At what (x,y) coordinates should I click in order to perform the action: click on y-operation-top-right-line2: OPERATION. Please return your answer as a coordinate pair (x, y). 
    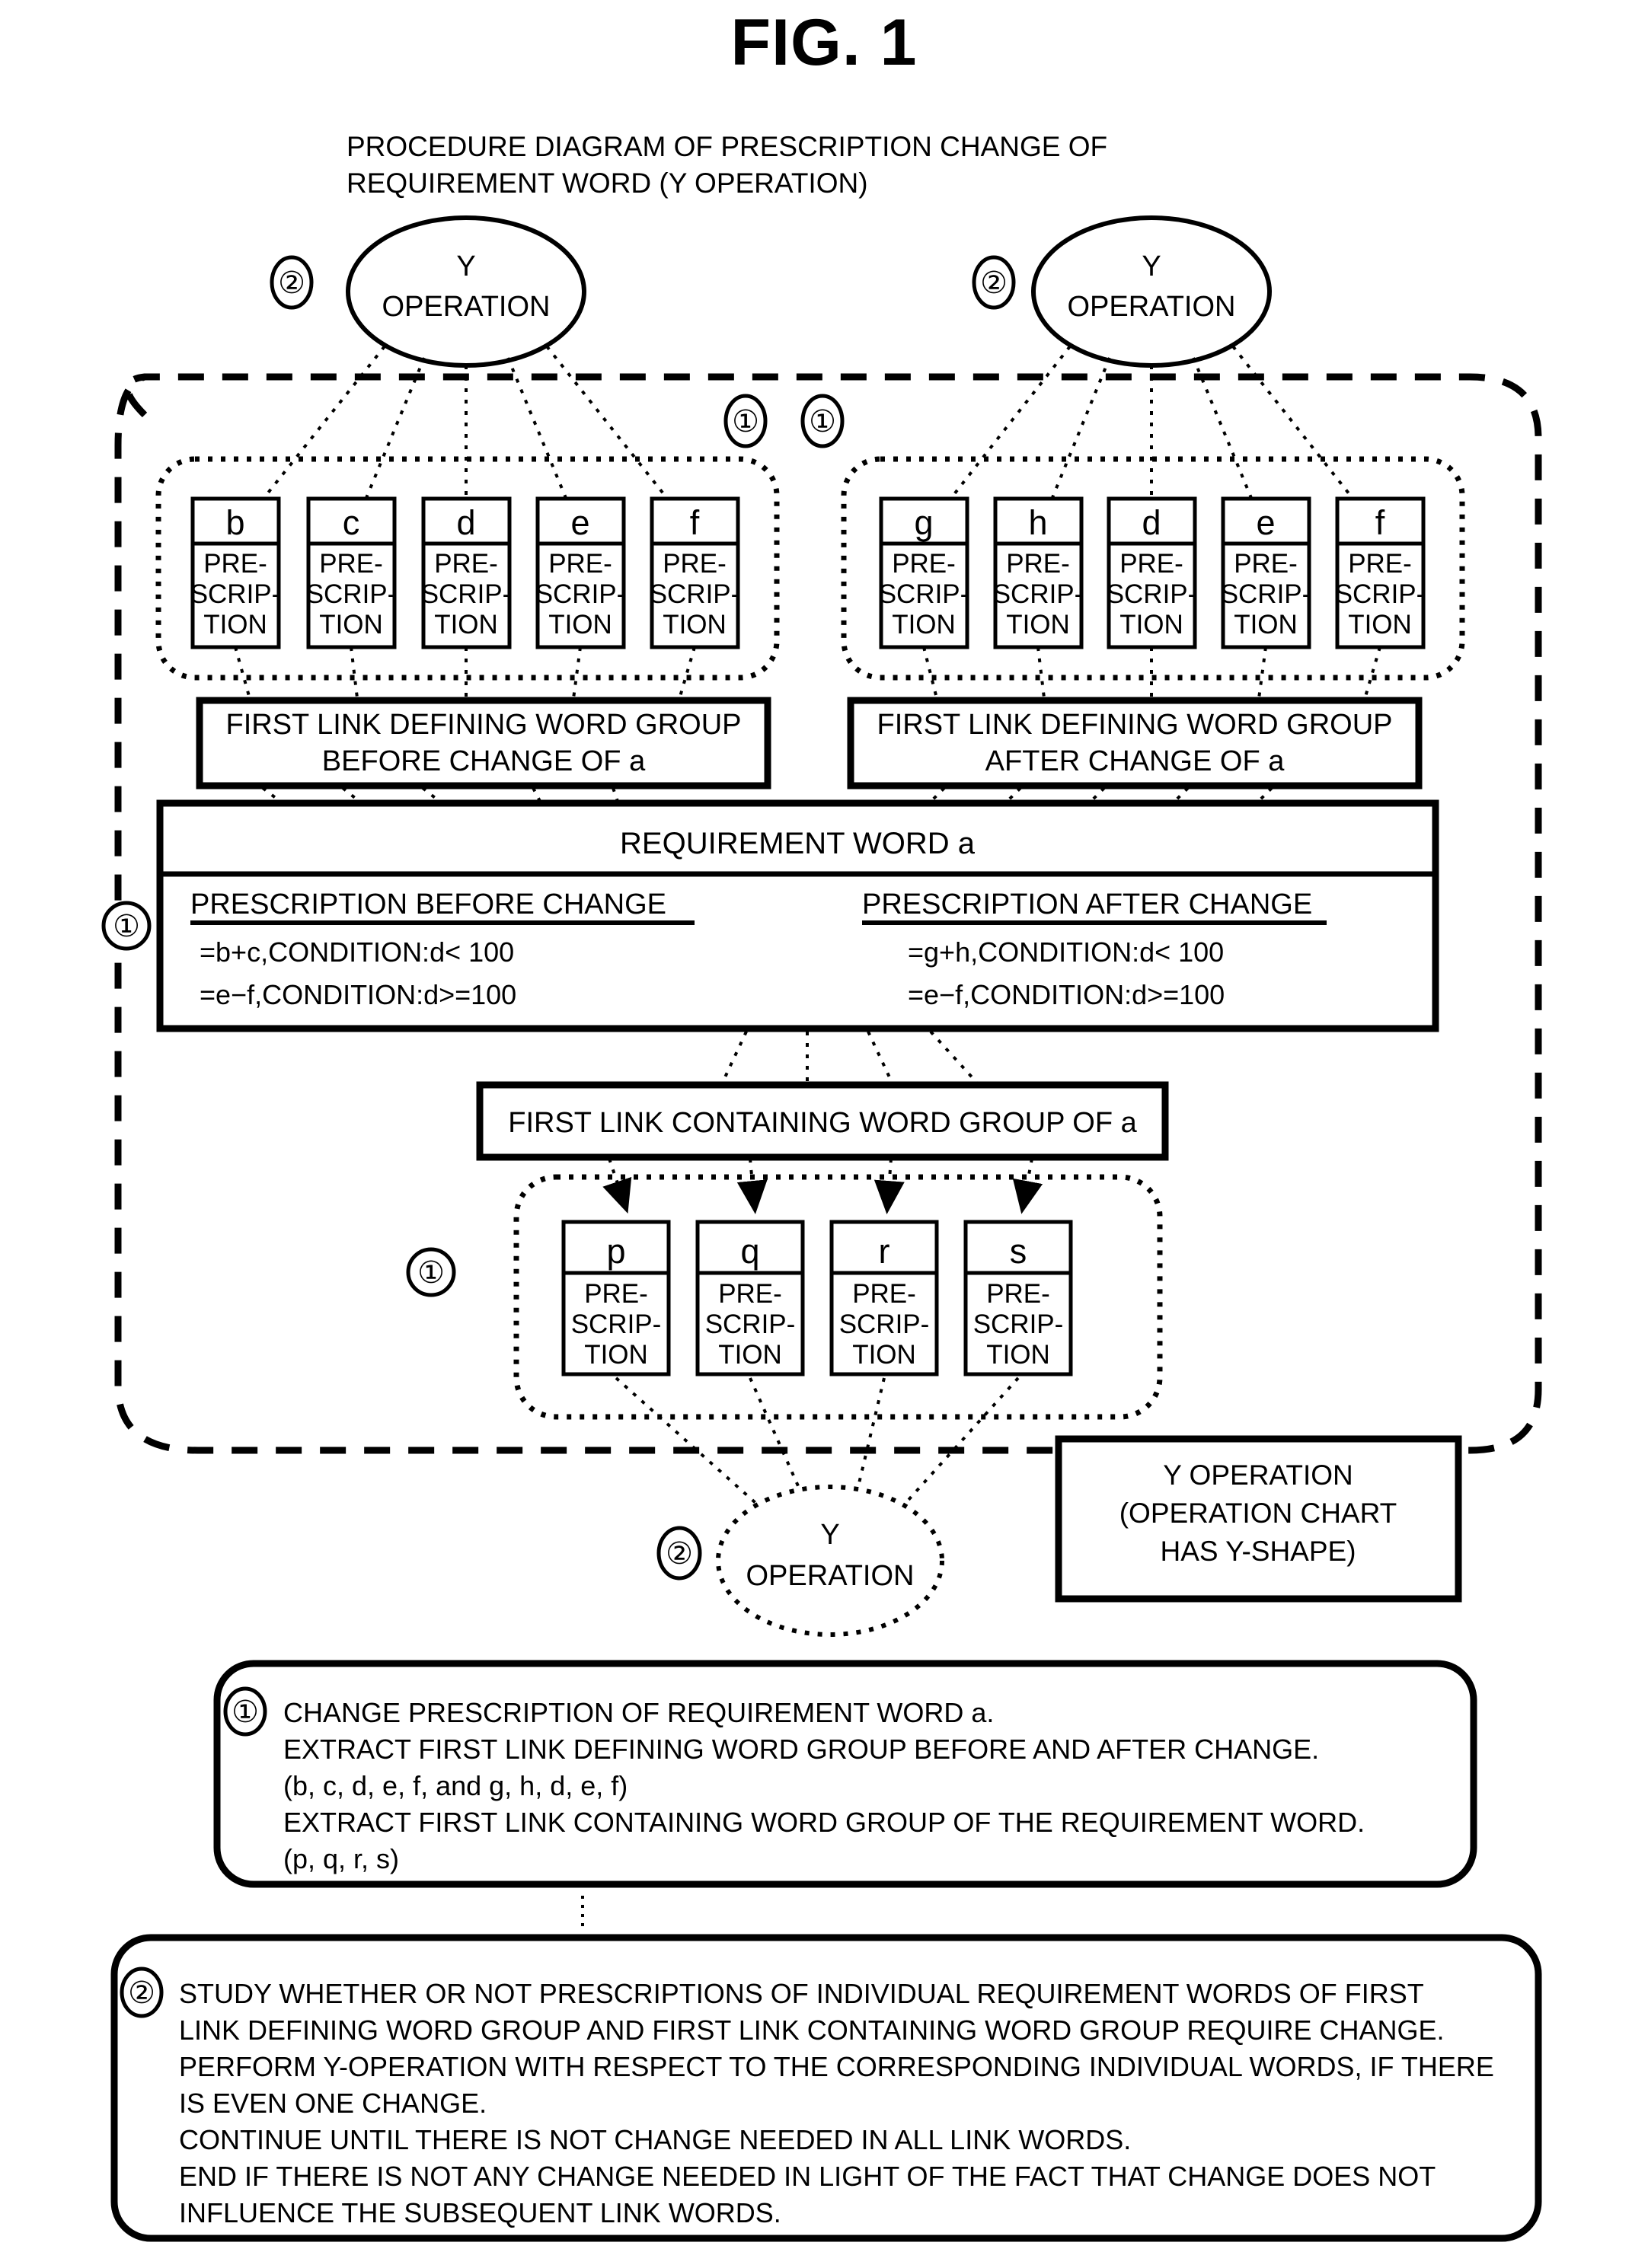
    Looking at the image, I should click on (1152, 307).